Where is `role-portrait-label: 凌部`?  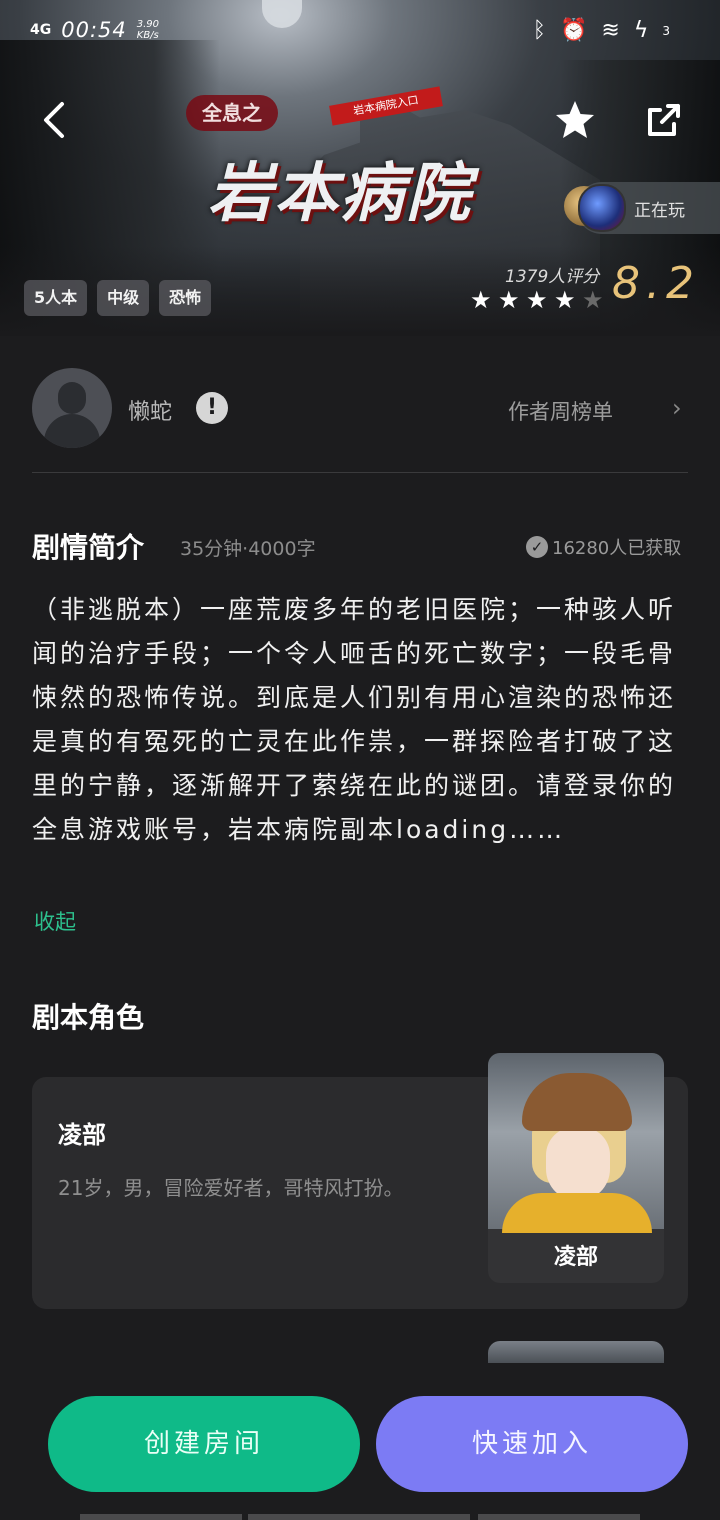
role-portrait-label: 凌部 is located at coordinates (575, 1257).